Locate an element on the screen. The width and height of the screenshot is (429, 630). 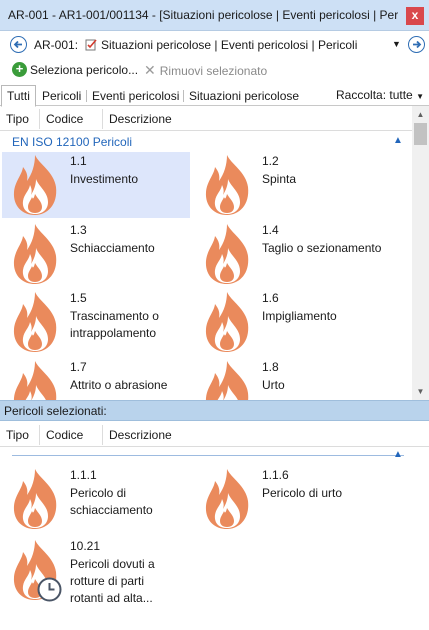
remove-selected-button: ✕ Rimuovi selezionato is located at coordinates (205, 70).